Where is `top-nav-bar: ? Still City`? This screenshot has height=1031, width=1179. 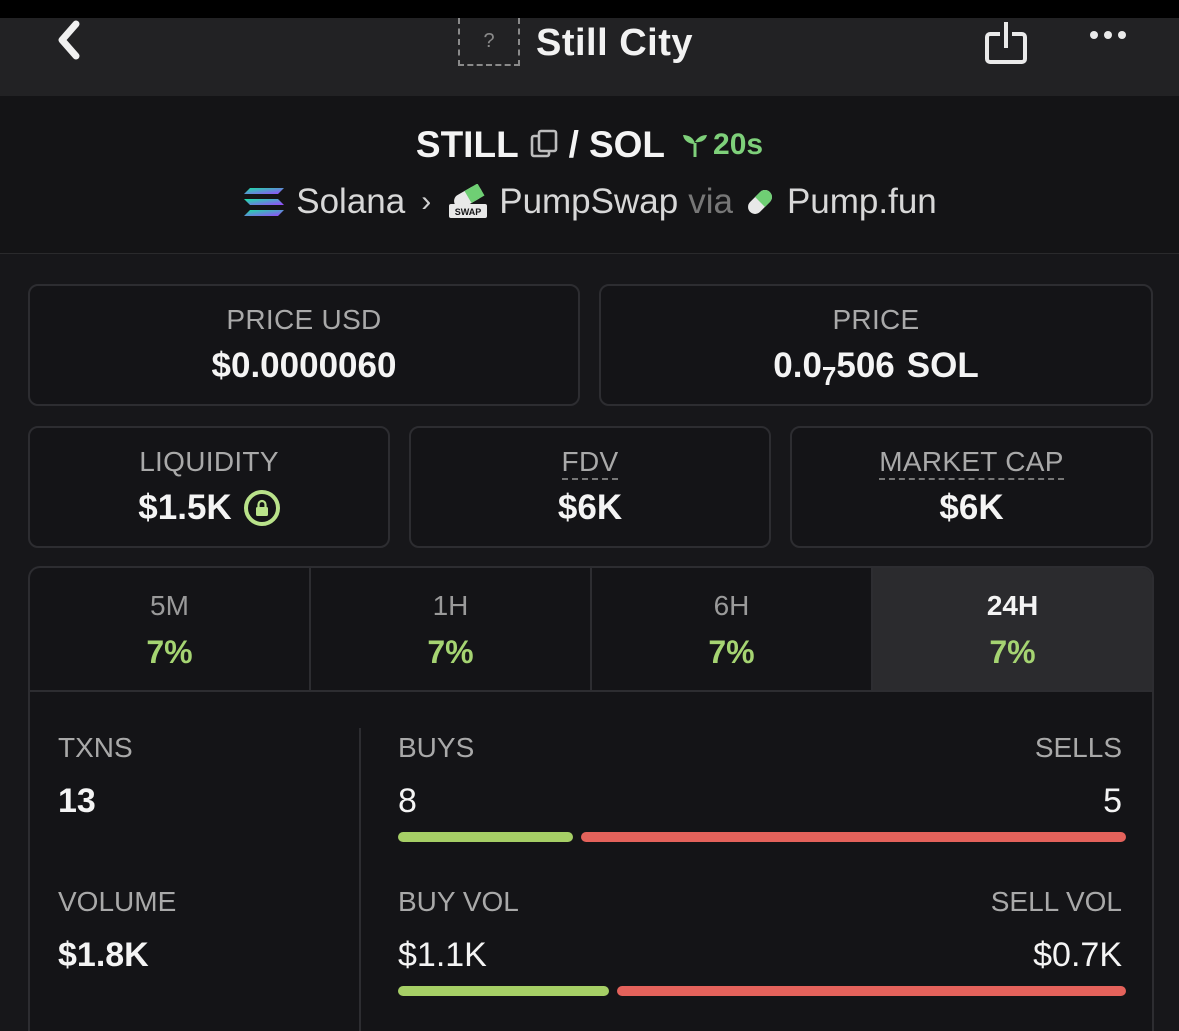 top-nav-bar: ? Still City is located at coordinates (589, 57).